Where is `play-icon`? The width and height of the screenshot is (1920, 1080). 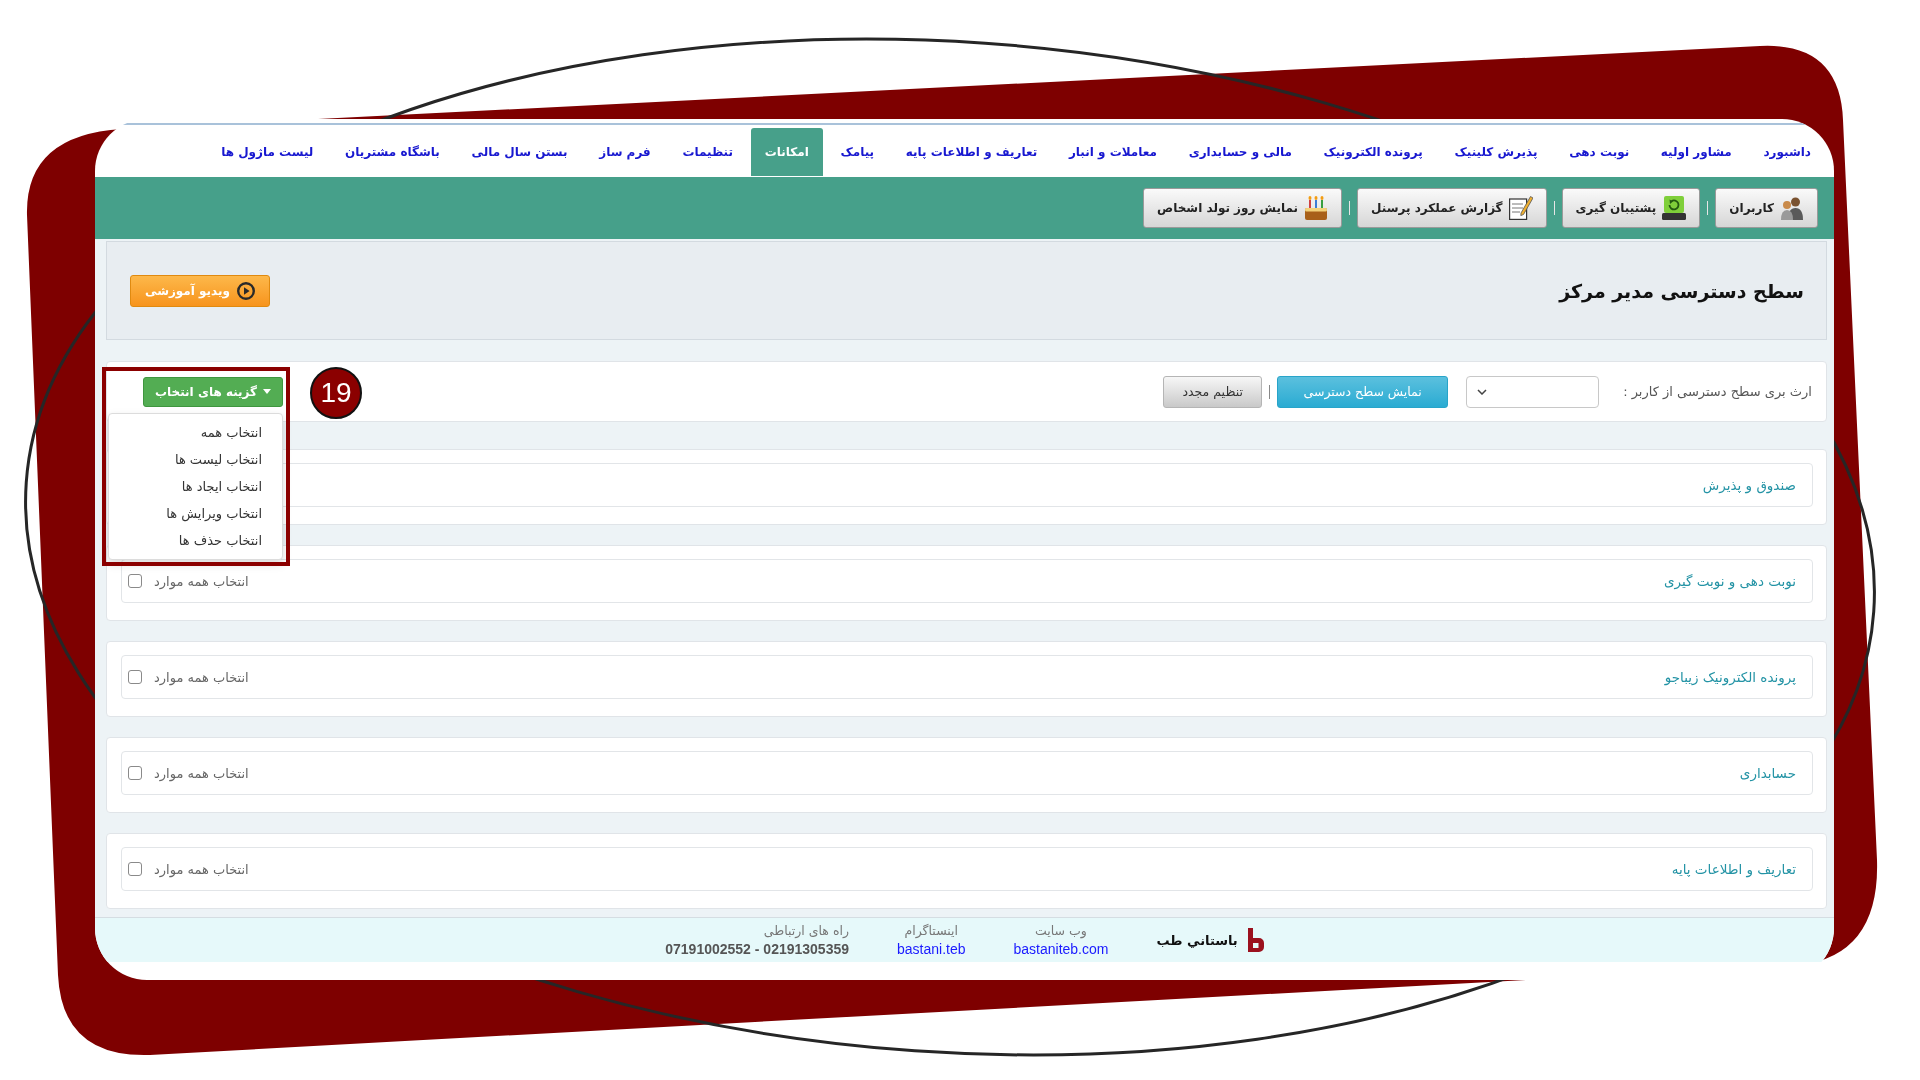
play-icon is located at coordinates (246, 290).